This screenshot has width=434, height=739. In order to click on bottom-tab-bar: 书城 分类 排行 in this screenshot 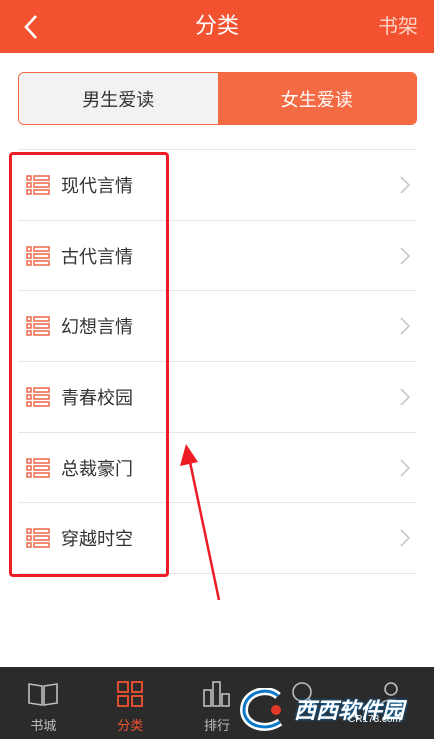, I will do `click(217, 703)`.